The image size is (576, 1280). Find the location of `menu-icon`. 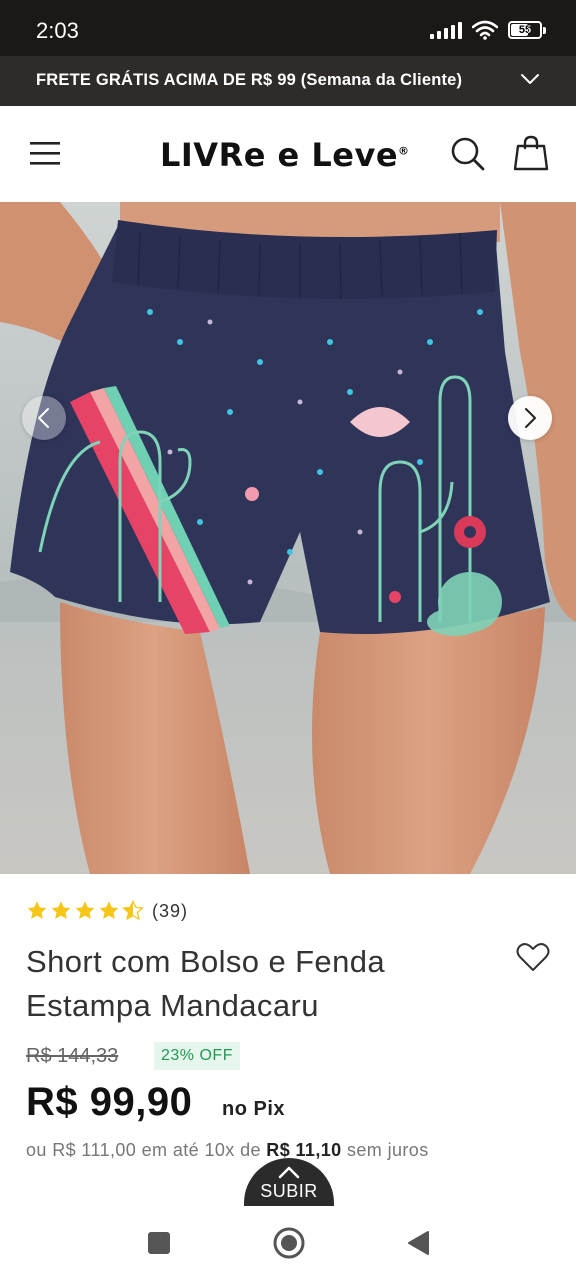

menu-icon is located at coordinates (45, 153).